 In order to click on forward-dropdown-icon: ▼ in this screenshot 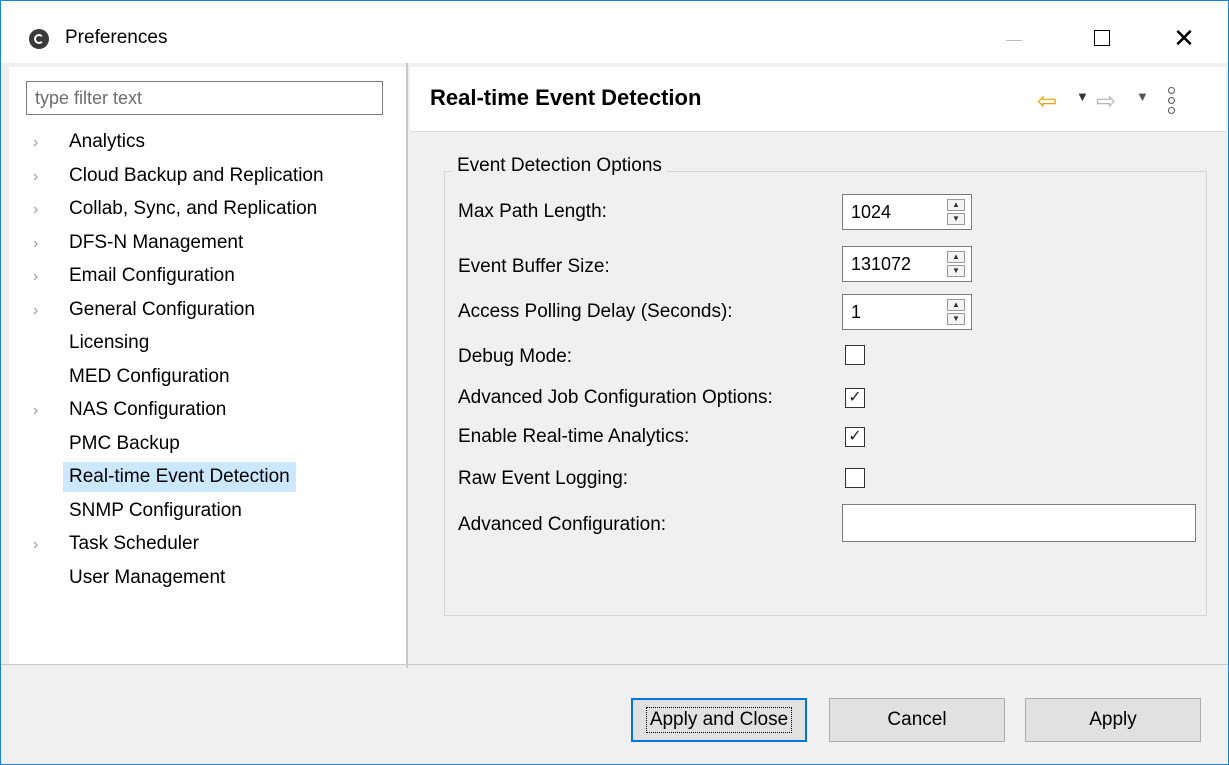, I will do `click(1142, 96)`.